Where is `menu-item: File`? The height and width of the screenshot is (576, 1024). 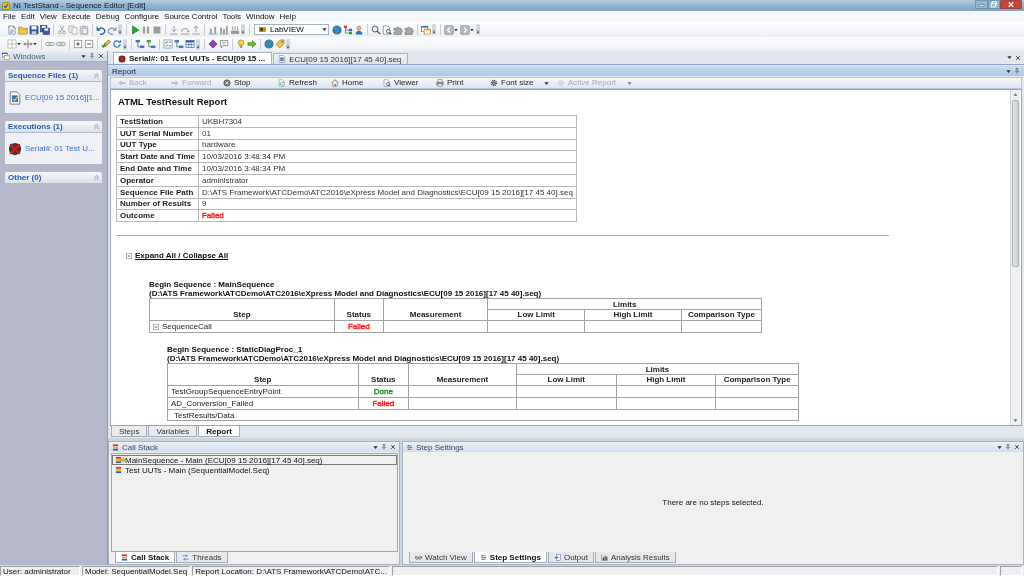 menu-item: File is located at coordinates (9, 16).